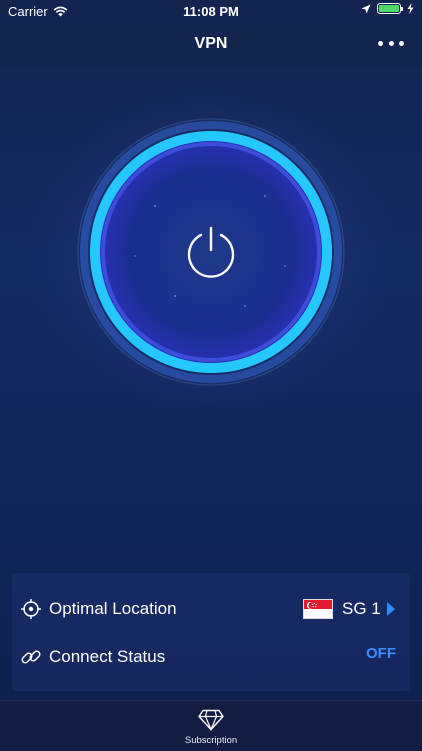  Describe the element at coordinates (31, 657) in the screenshot. I see `link-icon` at that location.